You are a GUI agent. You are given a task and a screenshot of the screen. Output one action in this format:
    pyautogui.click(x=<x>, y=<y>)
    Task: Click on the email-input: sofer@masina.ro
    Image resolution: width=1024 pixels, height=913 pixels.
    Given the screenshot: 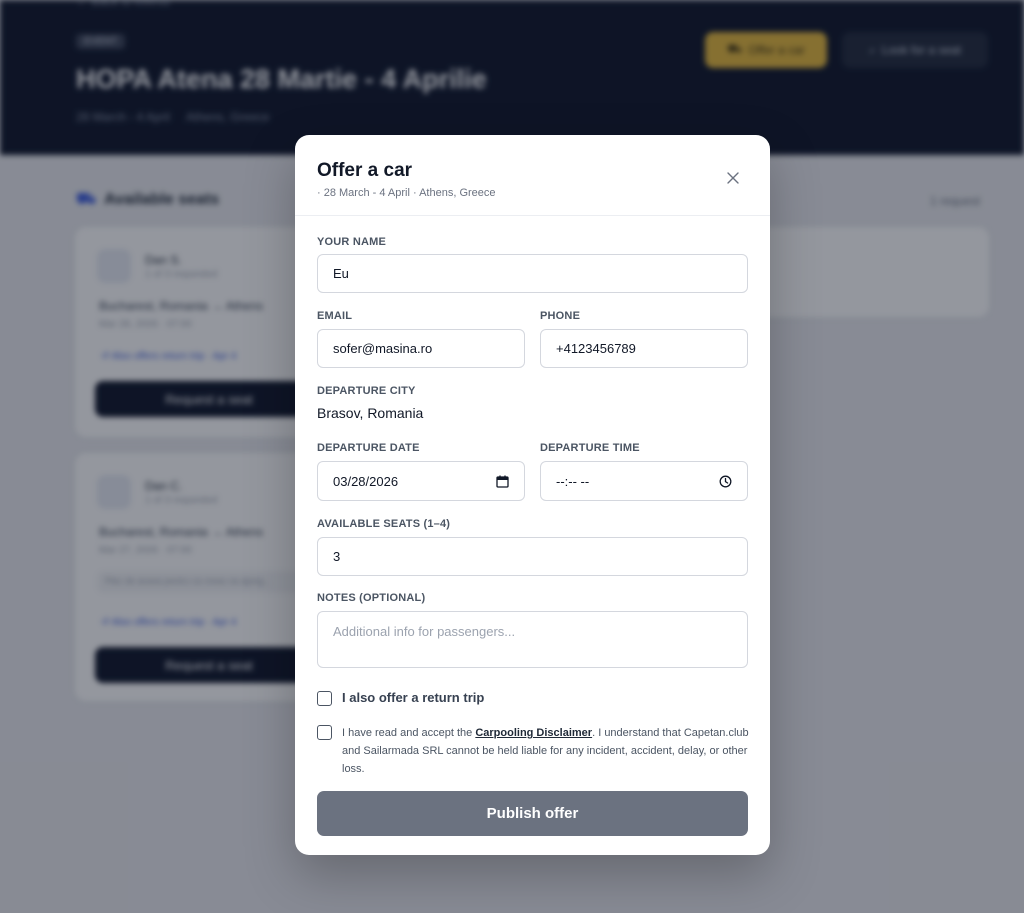 What is the action you would take?
    pyautogui.click(x=421, y=348)
    